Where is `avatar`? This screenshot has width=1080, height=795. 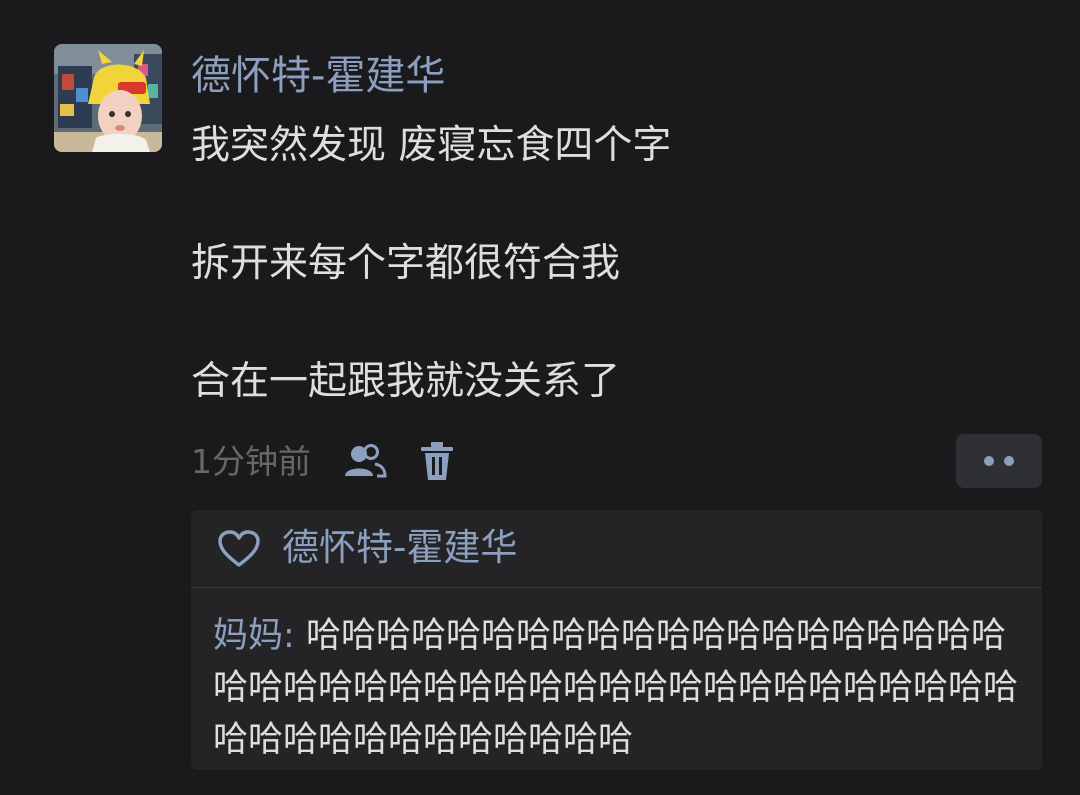
avatar is located at coordinates (108, 98).